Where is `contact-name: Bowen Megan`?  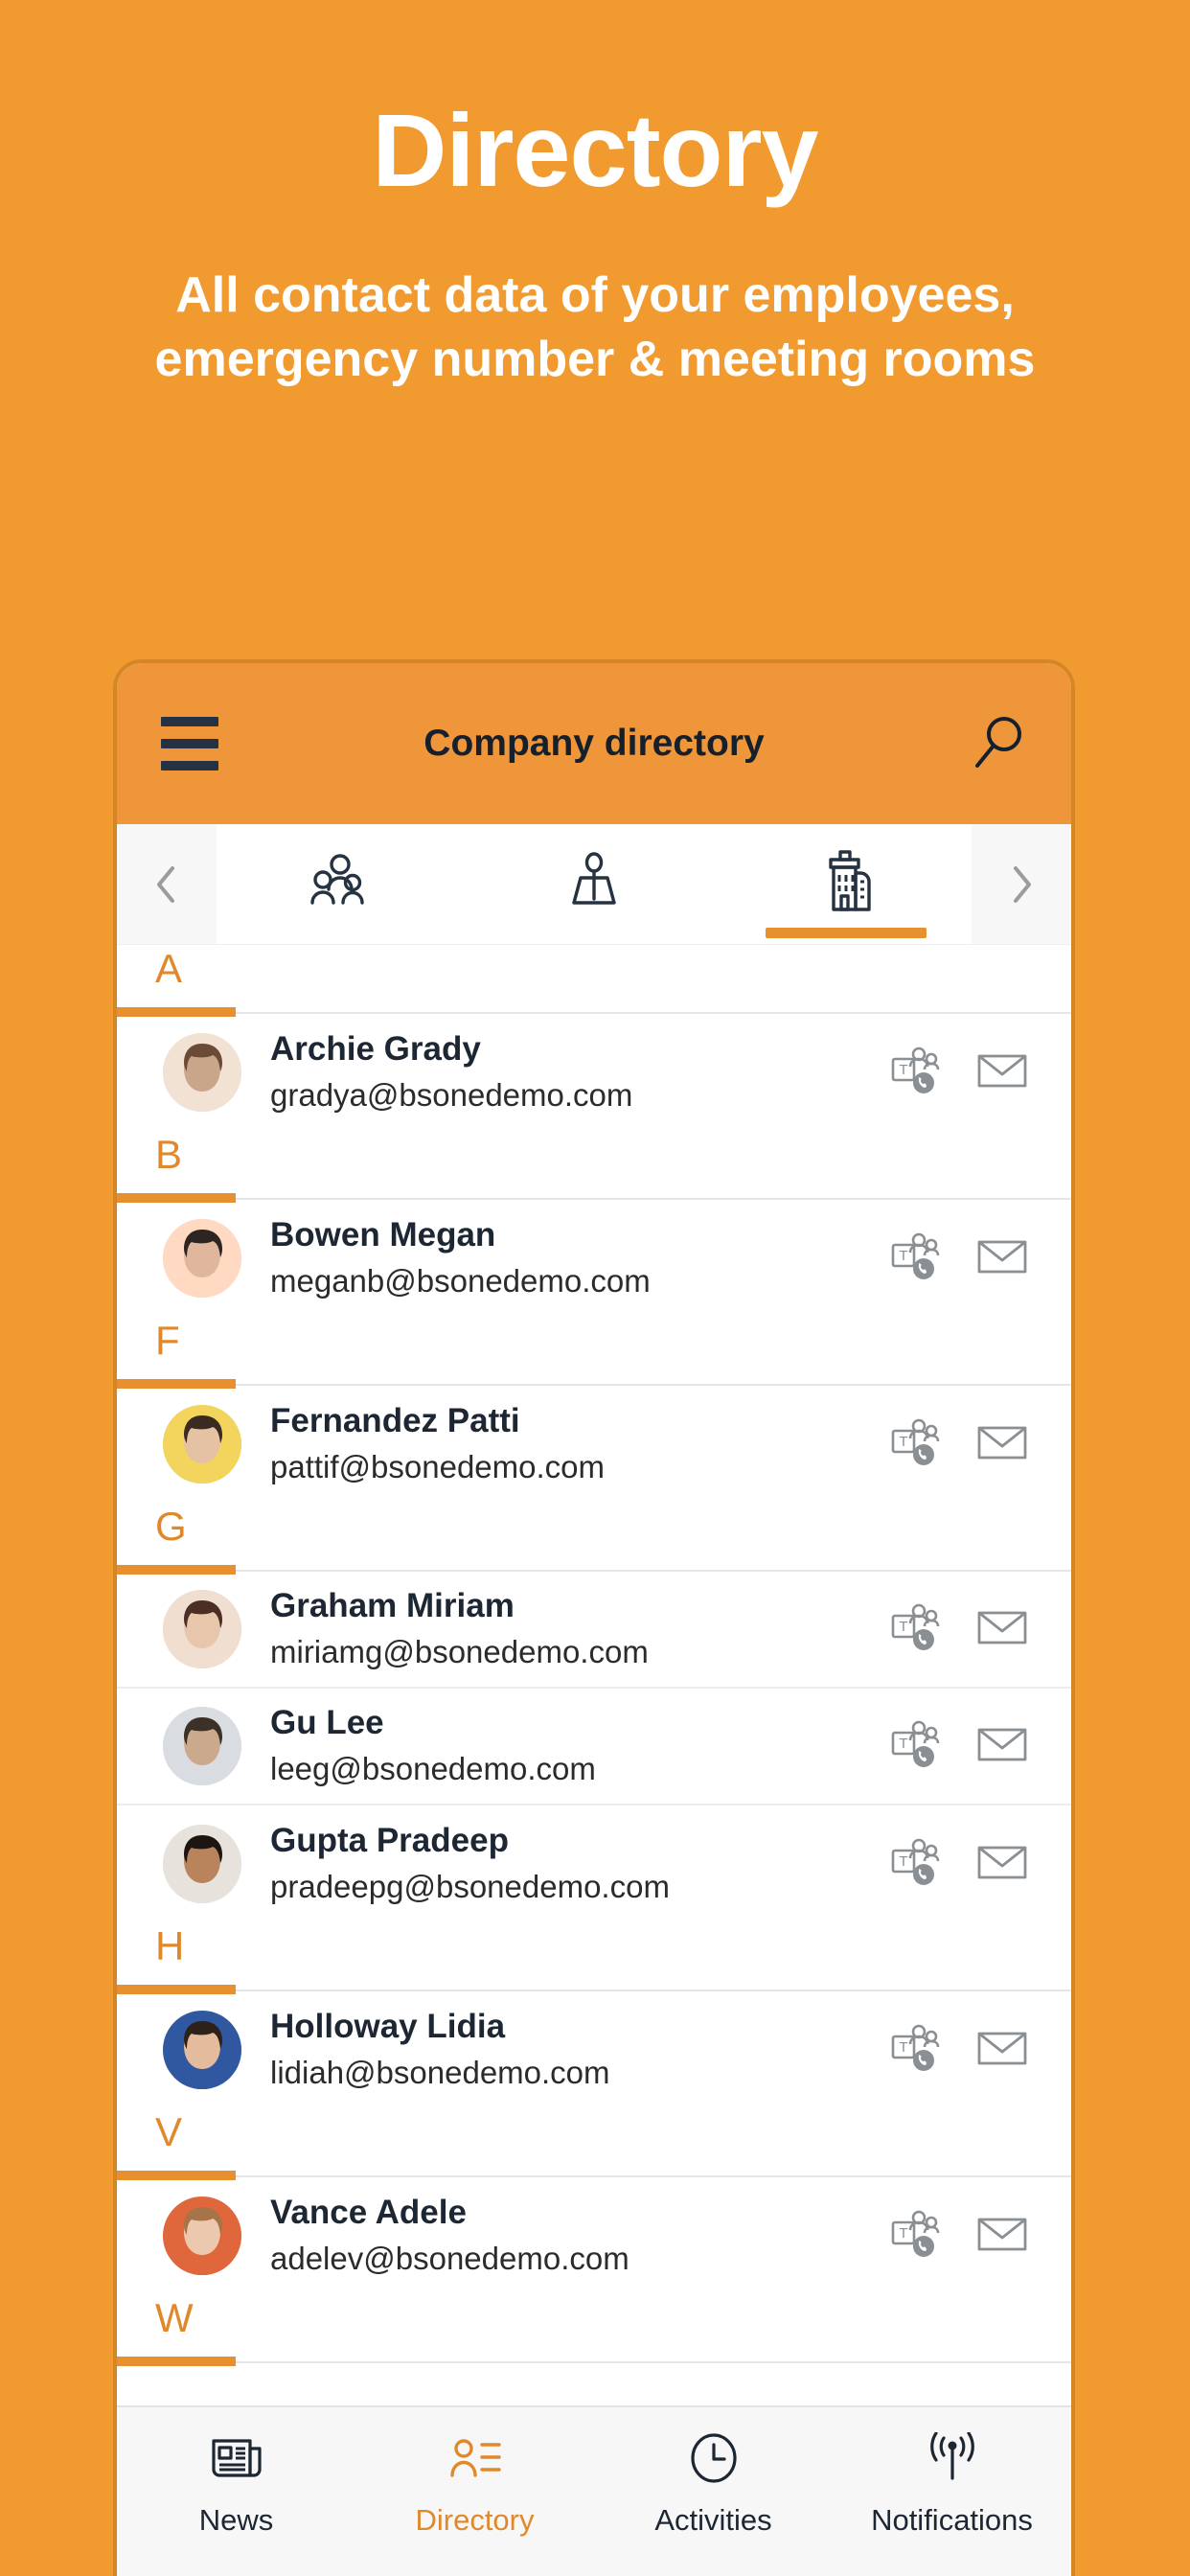 contact-name: Bowen Megan is located at coordinates (383, 1235).